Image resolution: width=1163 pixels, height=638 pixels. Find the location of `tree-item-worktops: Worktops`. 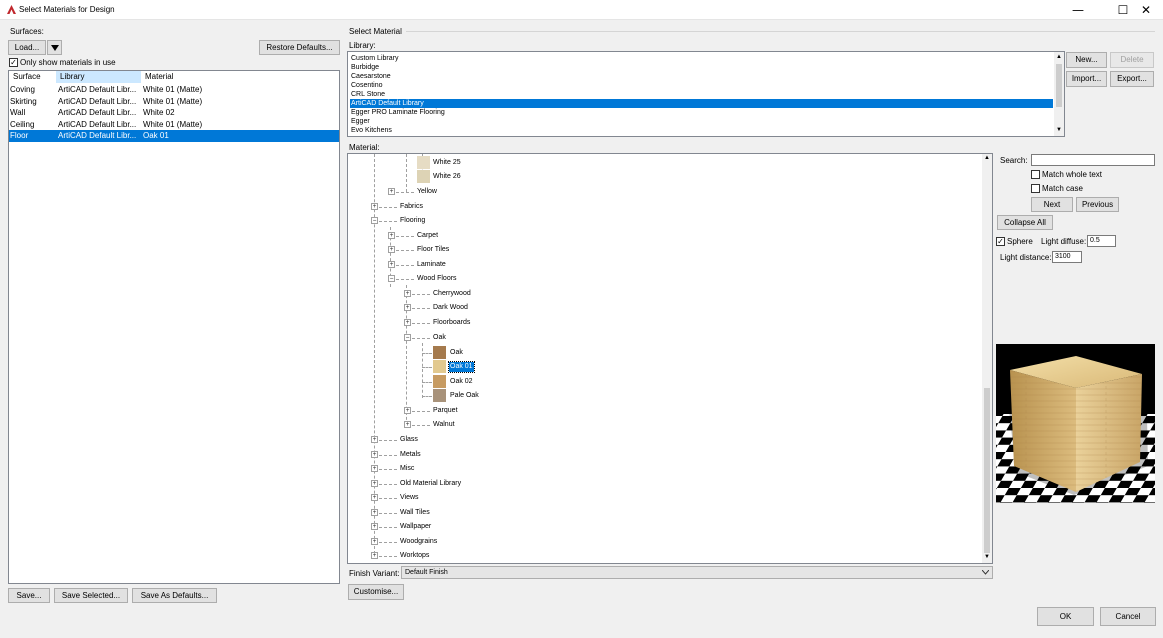

tree-item-worktops: Worktops is located at coordinates (414, 556).